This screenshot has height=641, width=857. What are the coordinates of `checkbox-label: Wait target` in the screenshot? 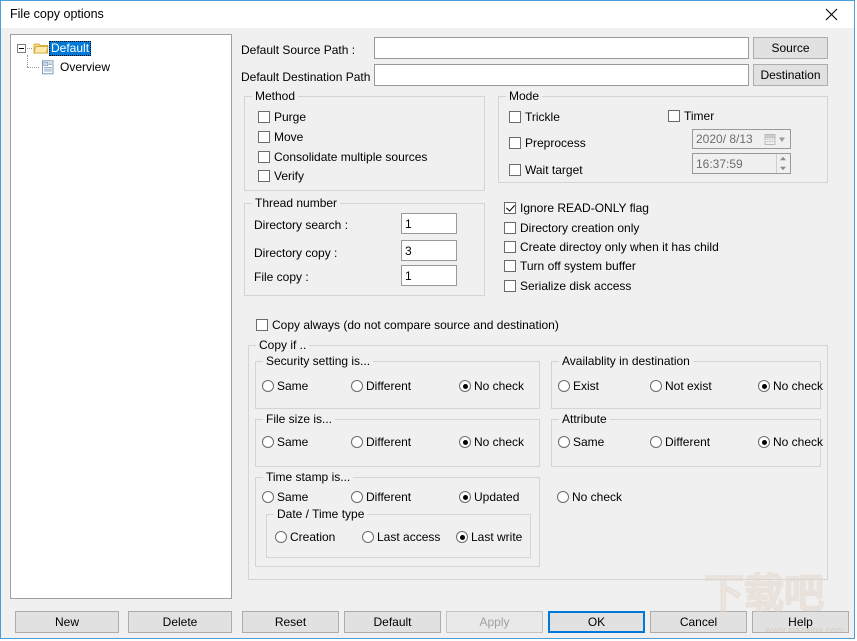 It's located at (554, 170).